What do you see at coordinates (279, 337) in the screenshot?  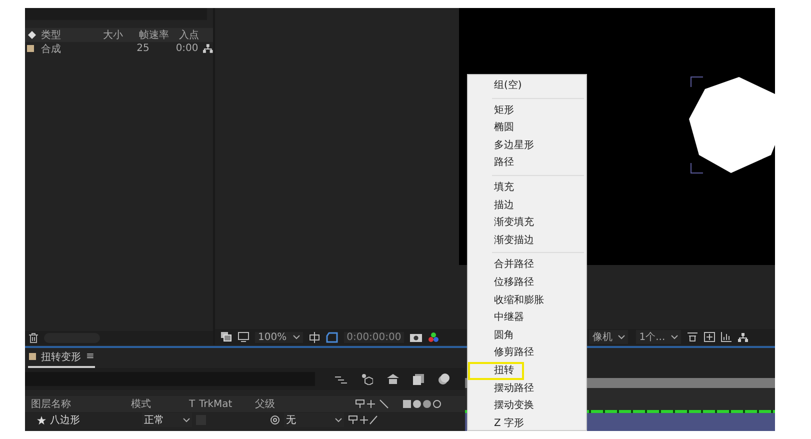 I see `zoom-dropdown: 100%` at bounding box center [279, 337].